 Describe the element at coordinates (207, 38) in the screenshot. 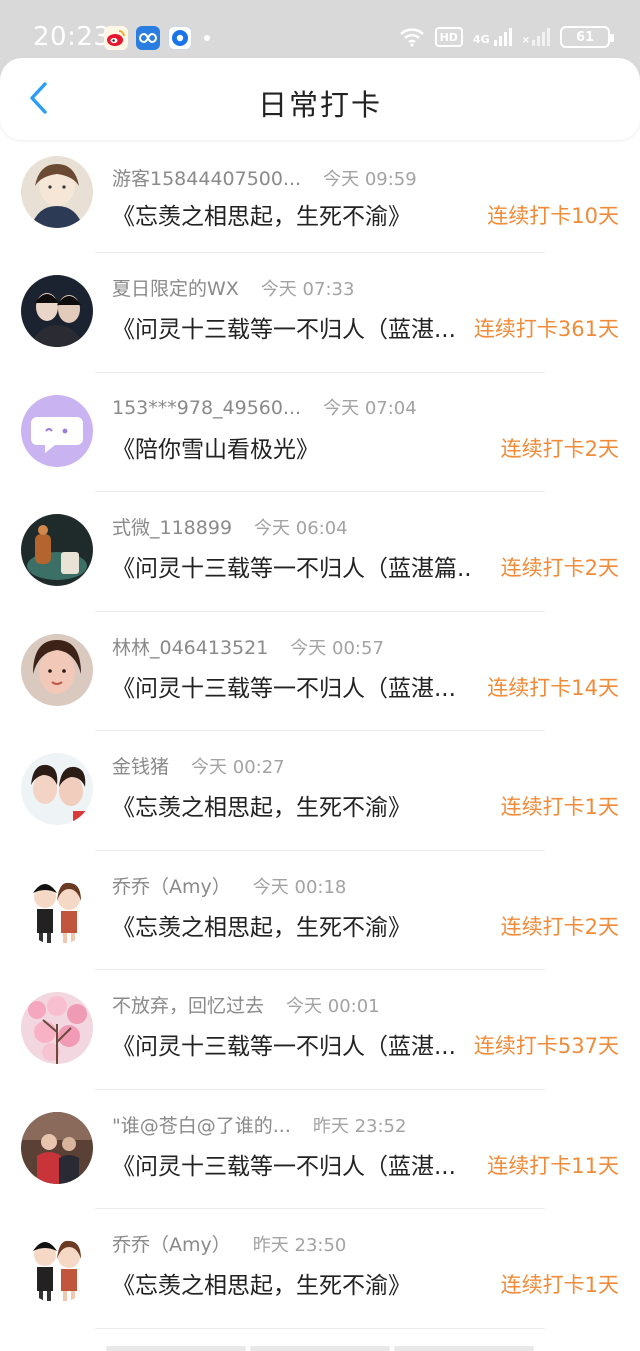

I see `notification-dot` at that location.